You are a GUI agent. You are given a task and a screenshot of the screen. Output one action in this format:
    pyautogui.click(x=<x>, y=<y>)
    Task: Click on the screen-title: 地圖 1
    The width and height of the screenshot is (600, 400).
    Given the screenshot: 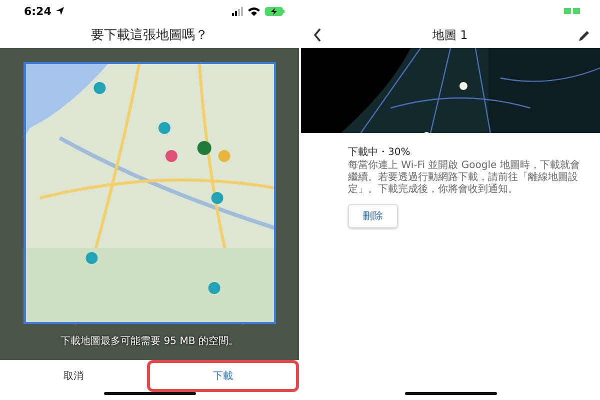 What is the action you would take?
    pyautogui.click(x=450, y=35)
    